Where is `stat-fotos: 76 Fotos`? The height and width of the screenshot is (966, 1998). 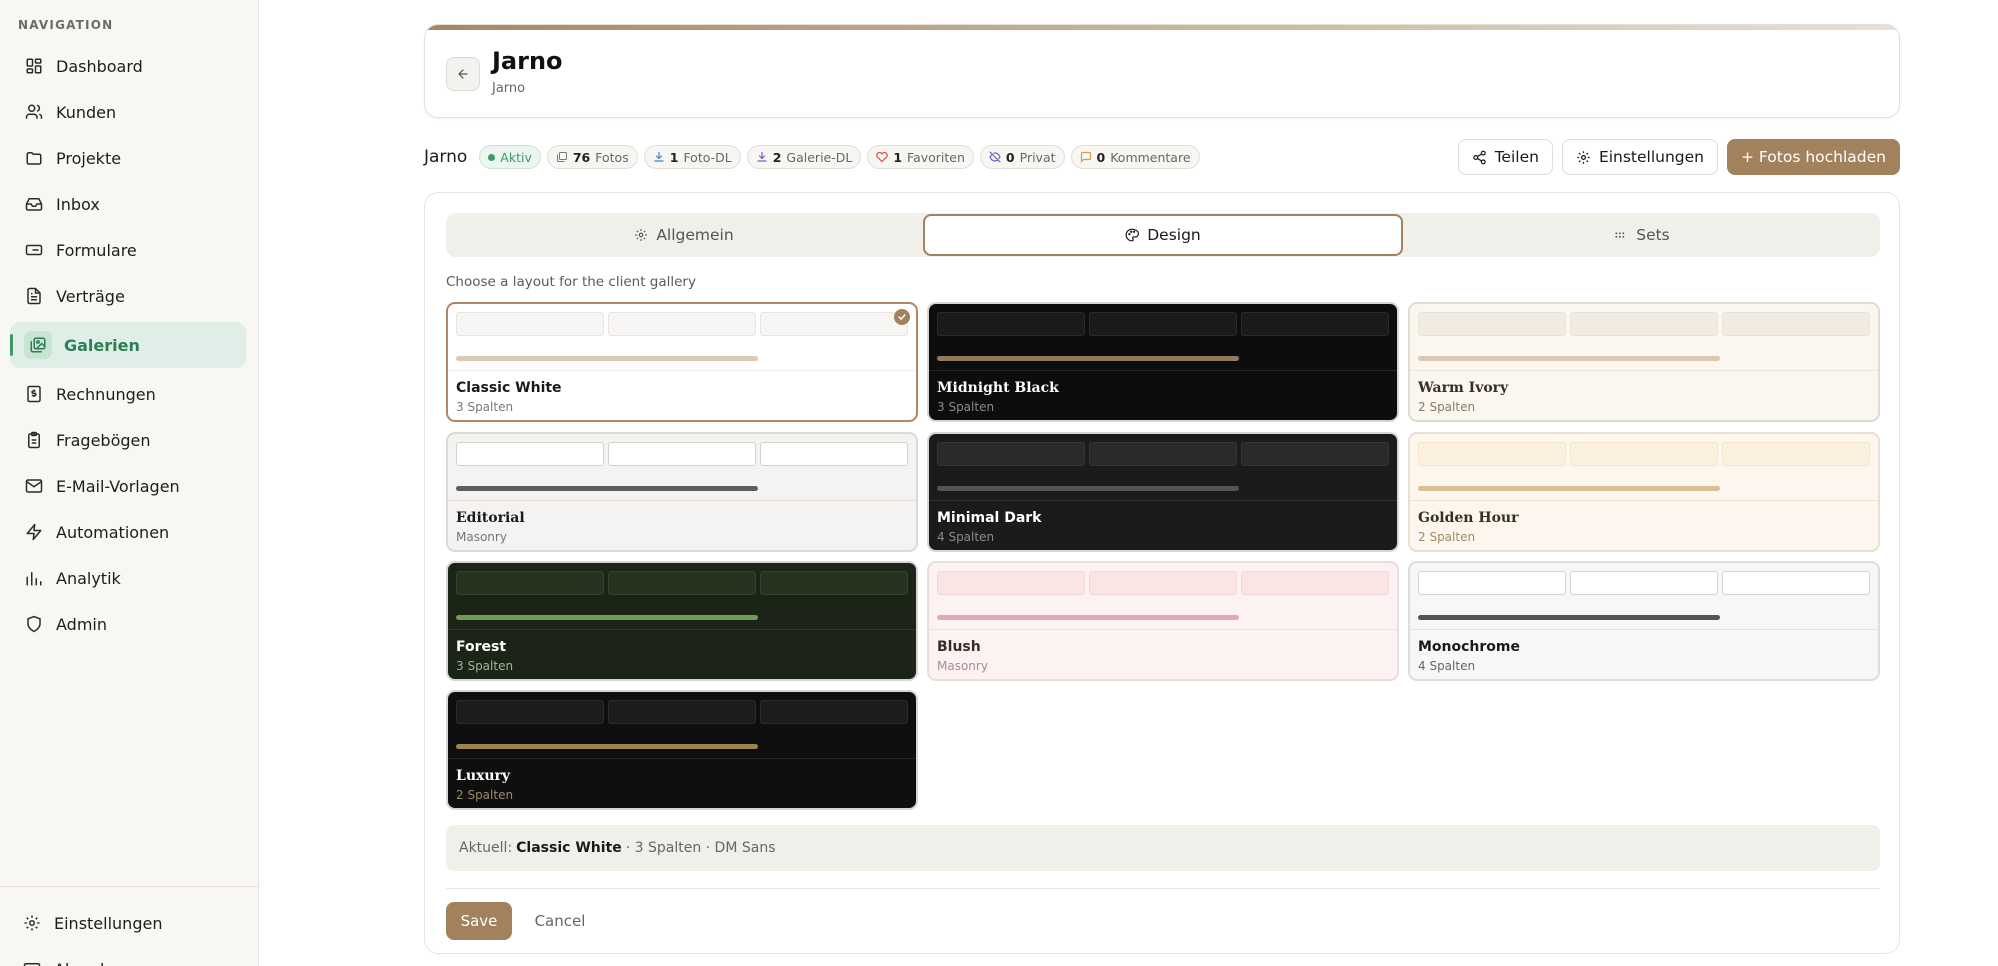 stat-fotos: 76 Fotos is located at coordinates (592, 157).